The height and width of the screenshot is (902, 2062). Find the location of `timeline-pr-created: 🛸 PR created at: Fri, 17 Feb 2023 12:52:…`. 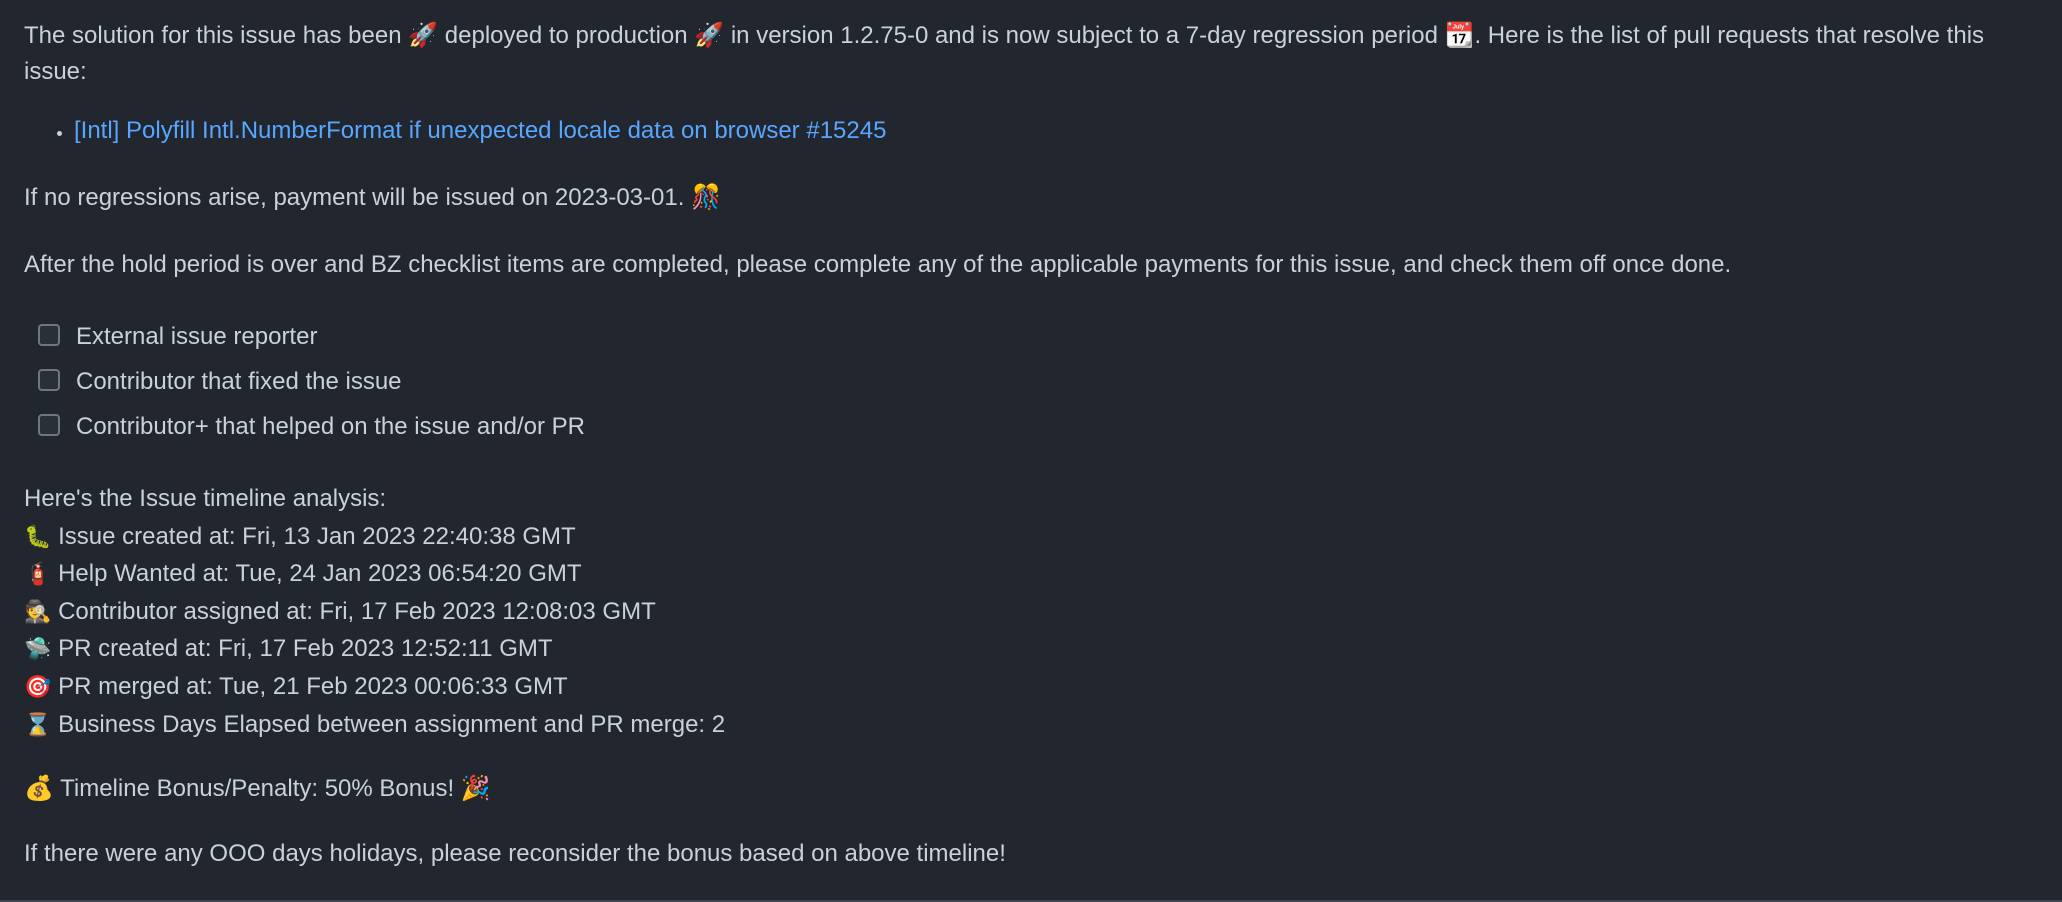

timeline-pr-created: 🛸 PR created at: Fri, 17 Feb 2023 12:52:… is located at coordinates (1031, 649).